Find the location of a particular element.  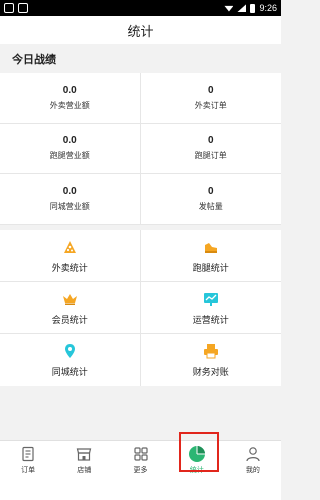

pie-chart-icon is located at coordinates (197, 454).